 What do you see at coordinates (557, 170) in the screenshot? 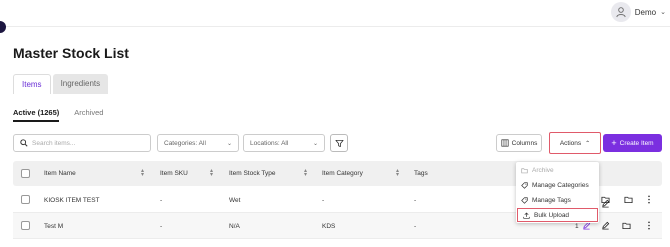
I see `menu-item-archive: Archive` at bounding box center [557, 170].